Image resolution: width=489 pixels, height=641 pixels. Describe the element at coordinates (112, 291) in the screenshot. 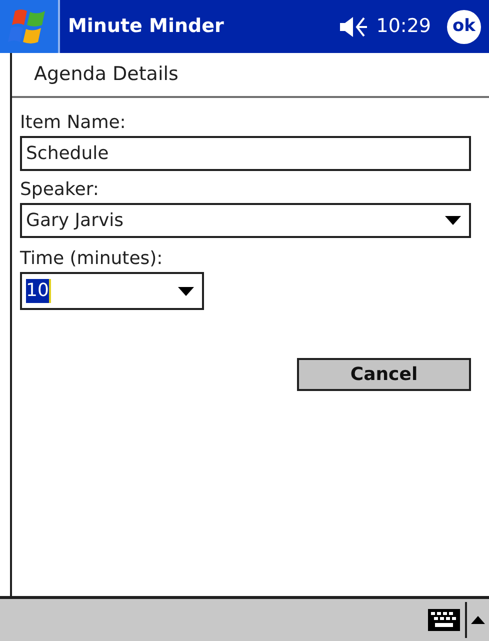

I see `combo-box: 10` at that location.